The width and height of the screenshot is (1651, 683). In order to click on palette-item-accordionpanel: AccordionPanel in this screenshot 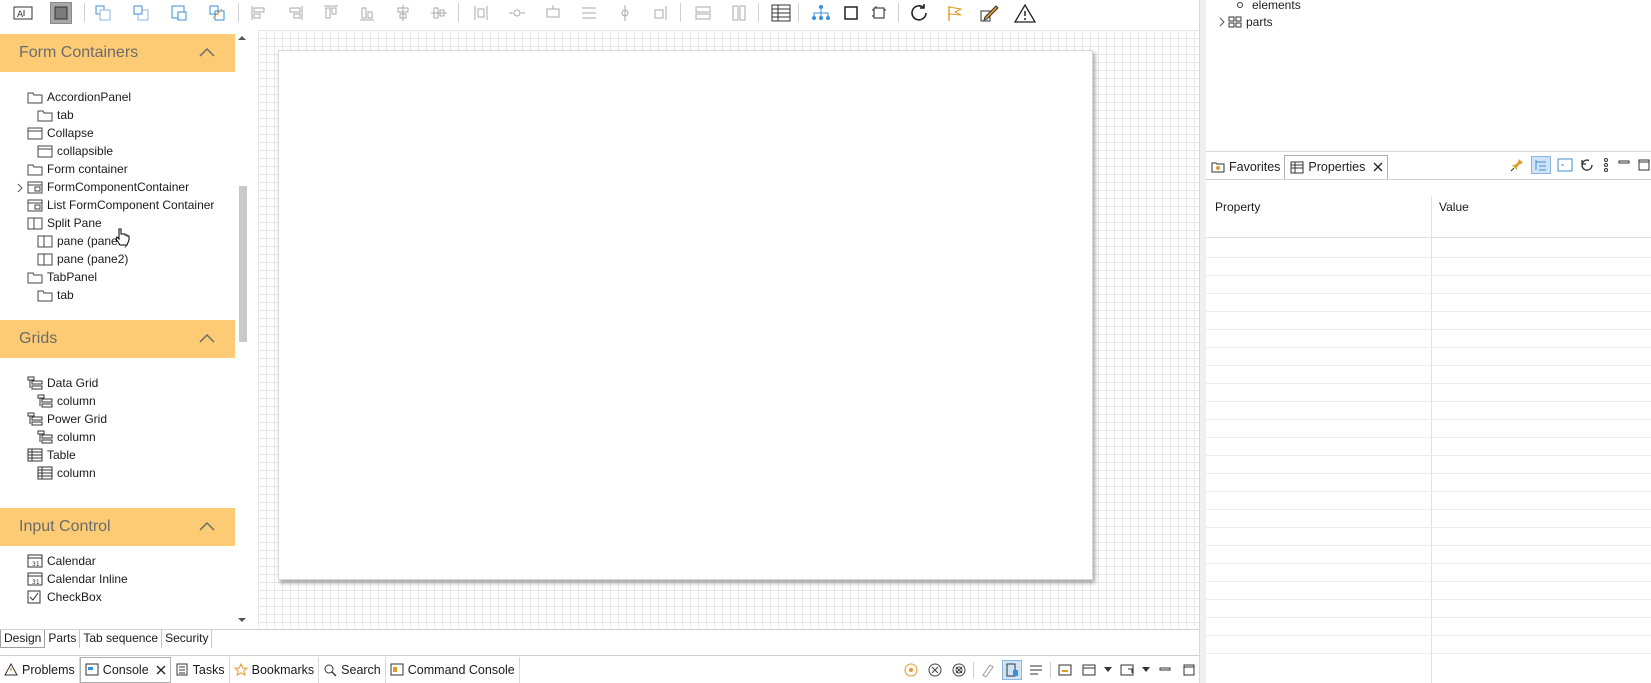, I will do `click(79, 97)`.